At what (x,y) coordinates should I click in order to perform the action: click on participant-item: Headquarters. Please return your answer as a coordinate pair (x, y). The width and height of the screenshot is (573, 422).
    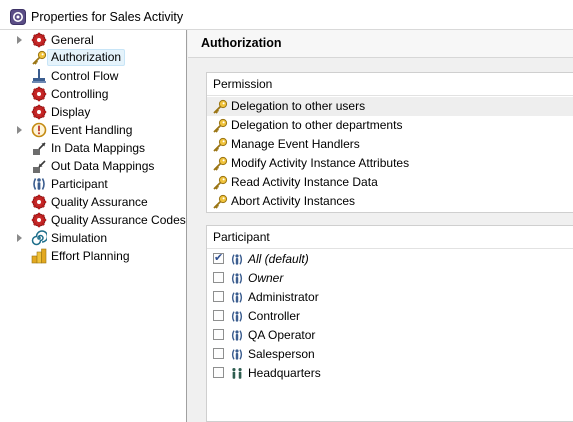
    Looking at the image, I should click on (390, 373).